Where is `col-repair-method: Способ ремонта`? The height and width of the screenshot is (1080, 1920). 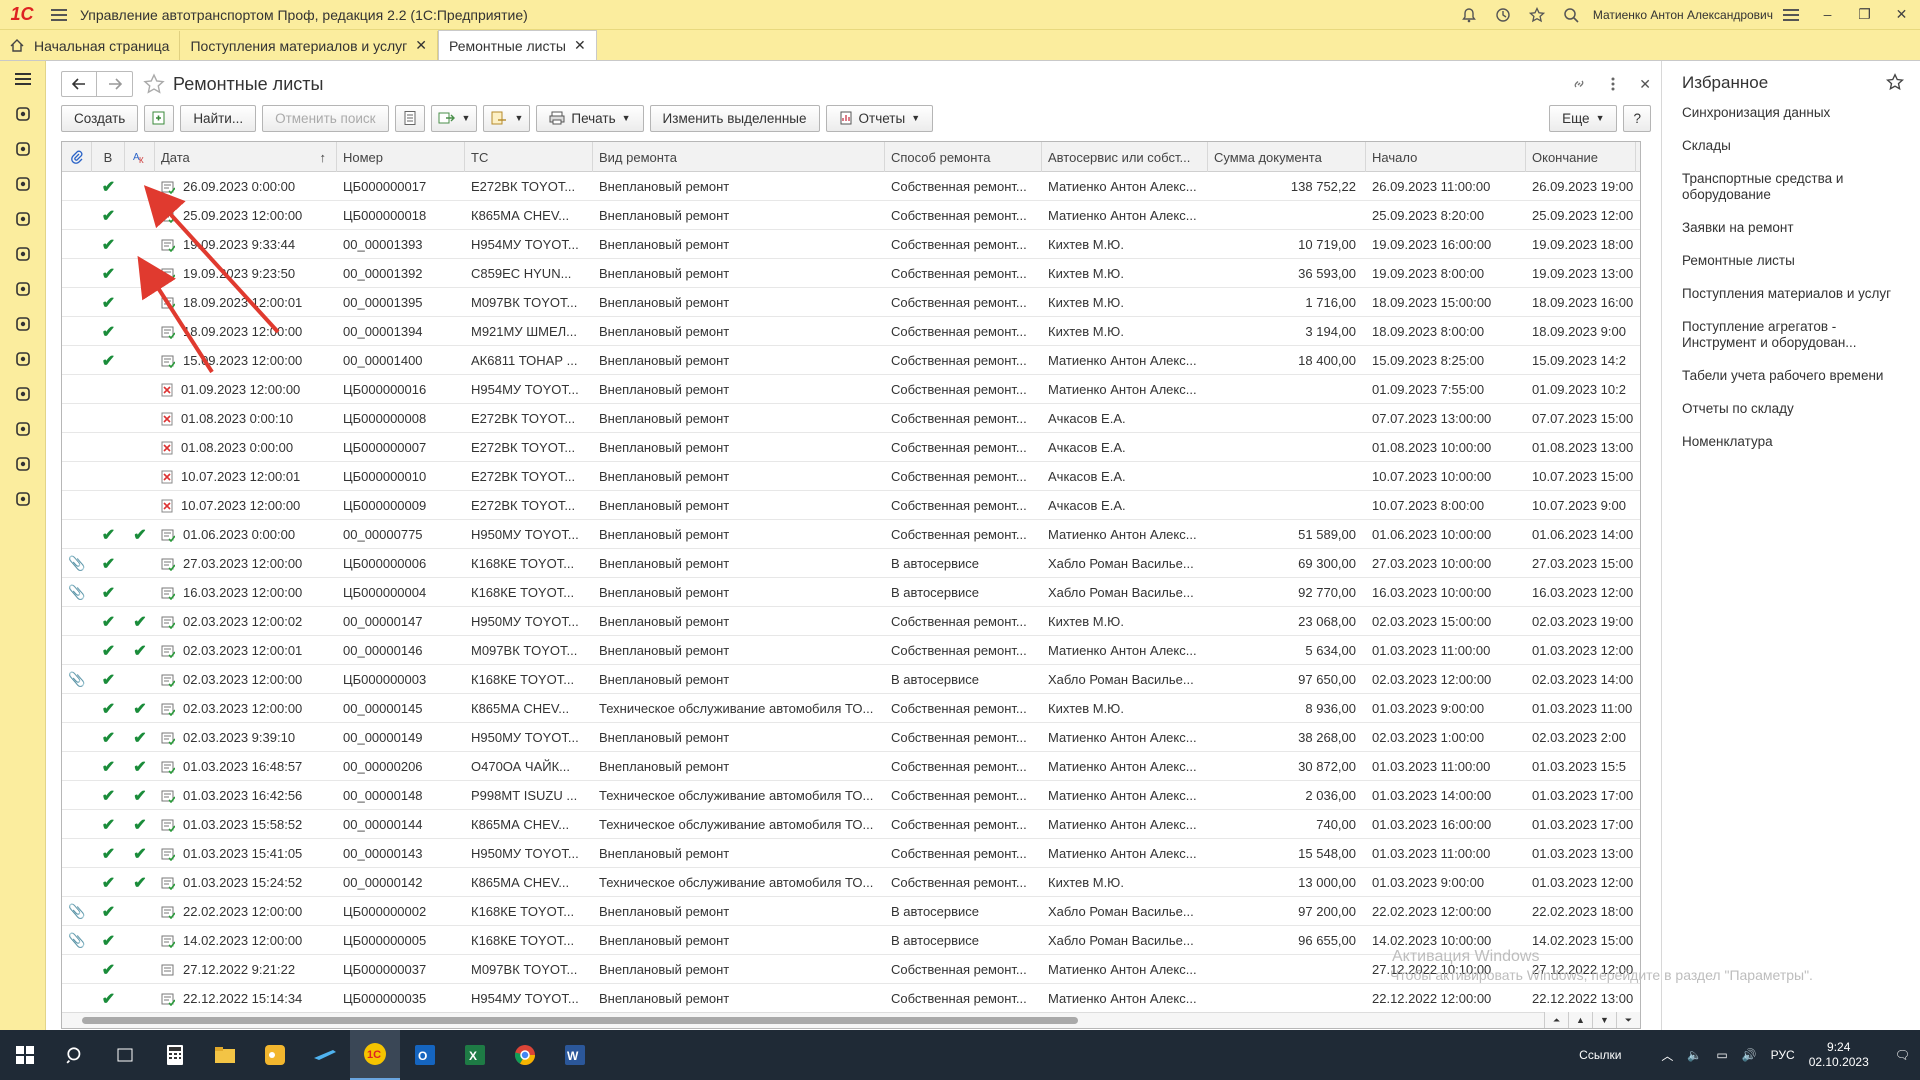 col-repair-method: Способ ремонта is located at coordinates (963, 157).